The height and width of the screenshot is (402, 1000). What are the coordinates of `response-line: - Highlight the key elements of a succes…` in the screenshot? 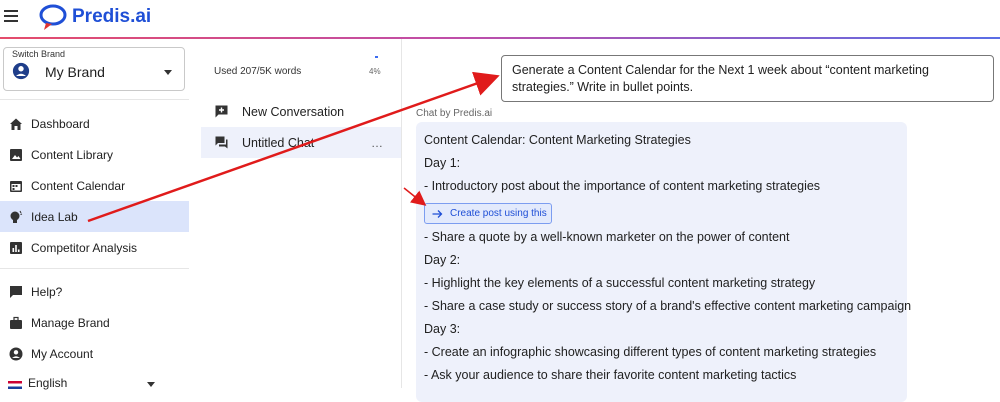 It's located at (620, 283).